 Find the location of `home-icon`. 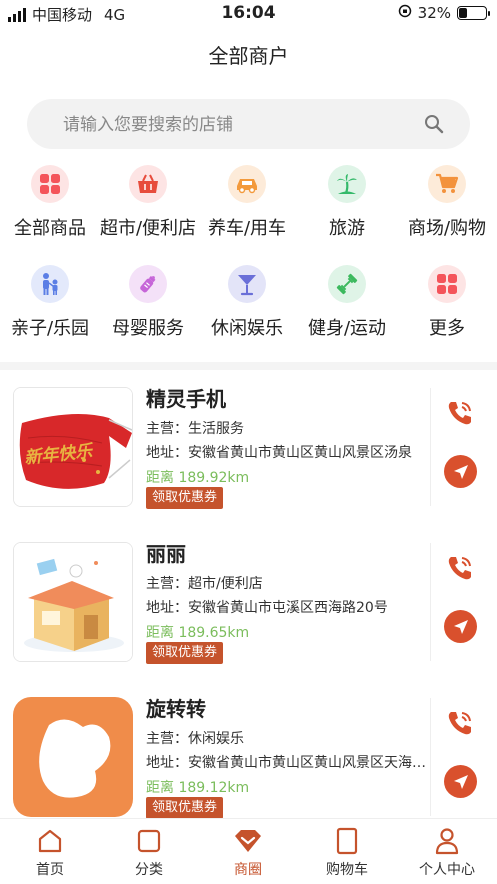

home-icon is located at coordinates (50, 841).